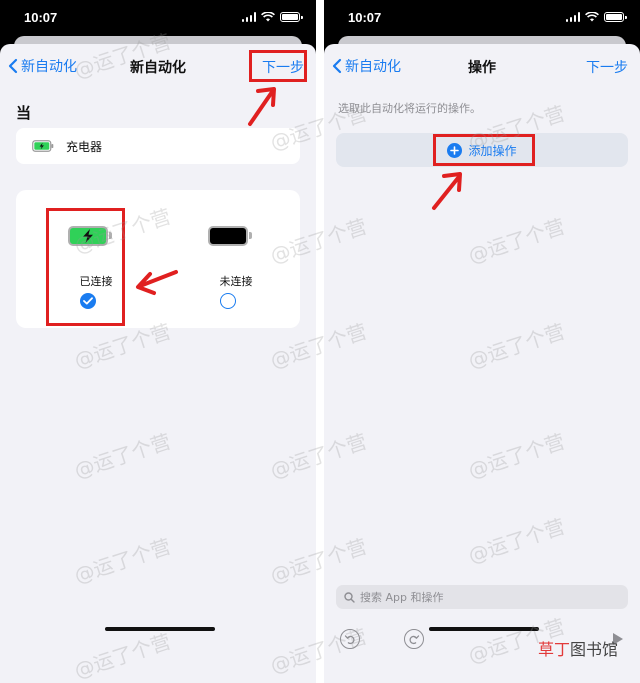  What do you see at coordinates (228, 236) in the screenshot?
I see `battery-empty-icon` at bounding box center [228, 236].